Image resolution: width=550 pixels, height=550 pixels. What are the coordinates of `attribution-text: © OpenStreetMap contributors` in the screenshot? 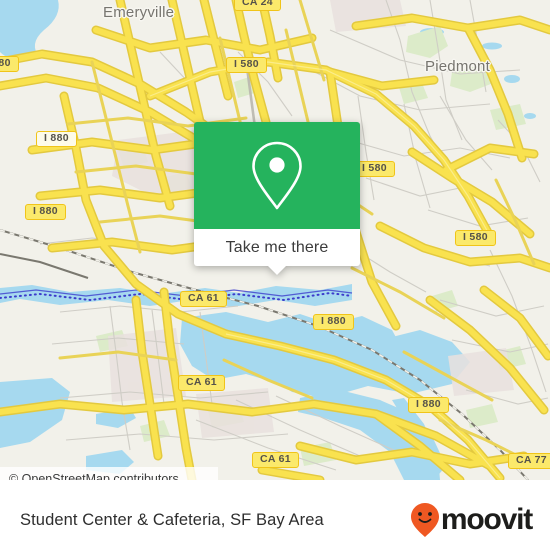 It's located at (94, 476).